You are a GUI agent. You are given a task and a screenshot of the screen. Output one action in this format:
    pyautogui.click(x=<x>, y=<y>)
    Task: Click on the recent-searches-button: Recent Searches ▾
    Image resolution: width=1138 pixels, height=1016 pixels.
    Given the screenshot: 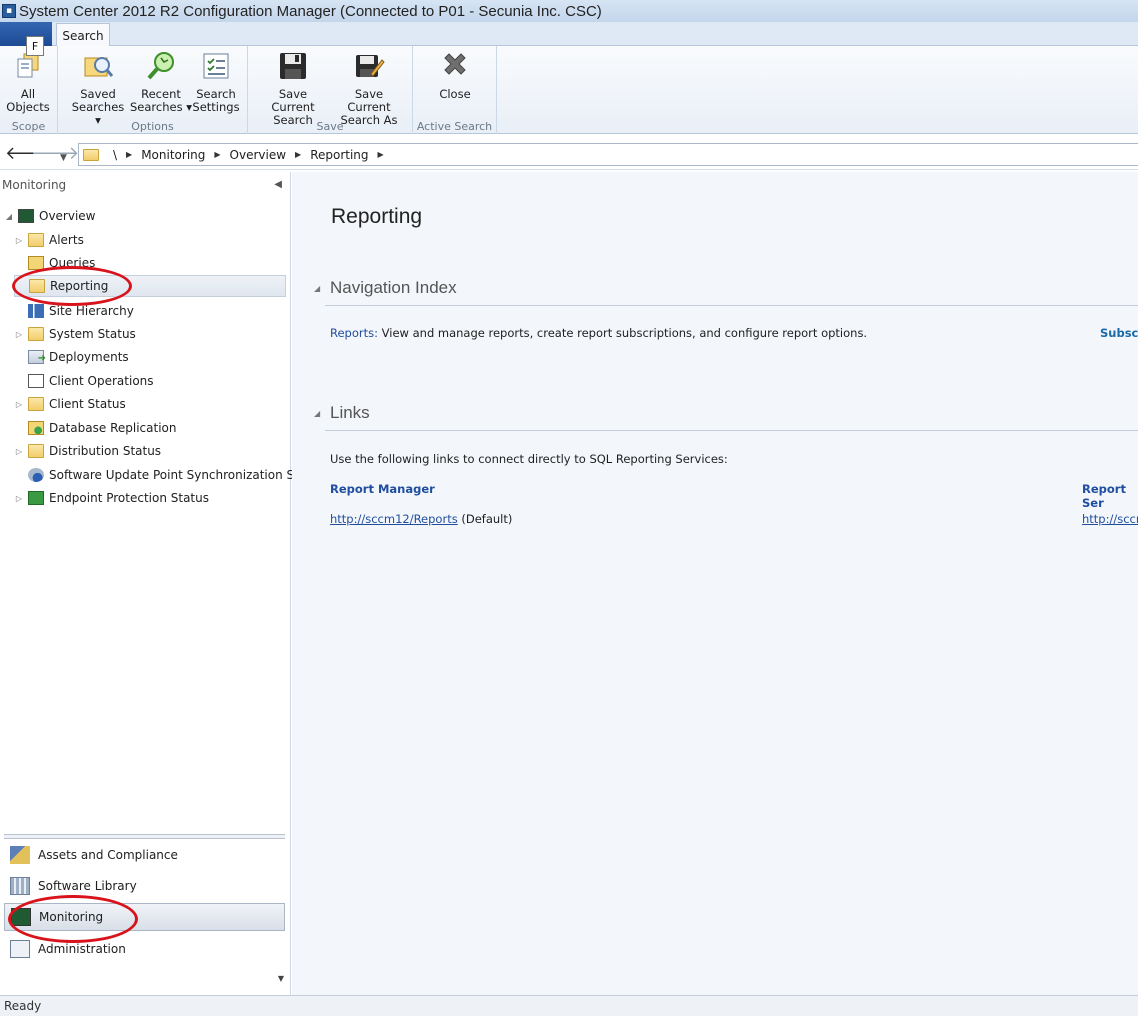 What is the action you would take?
    pyautogui.click(x=161, y=82)
    